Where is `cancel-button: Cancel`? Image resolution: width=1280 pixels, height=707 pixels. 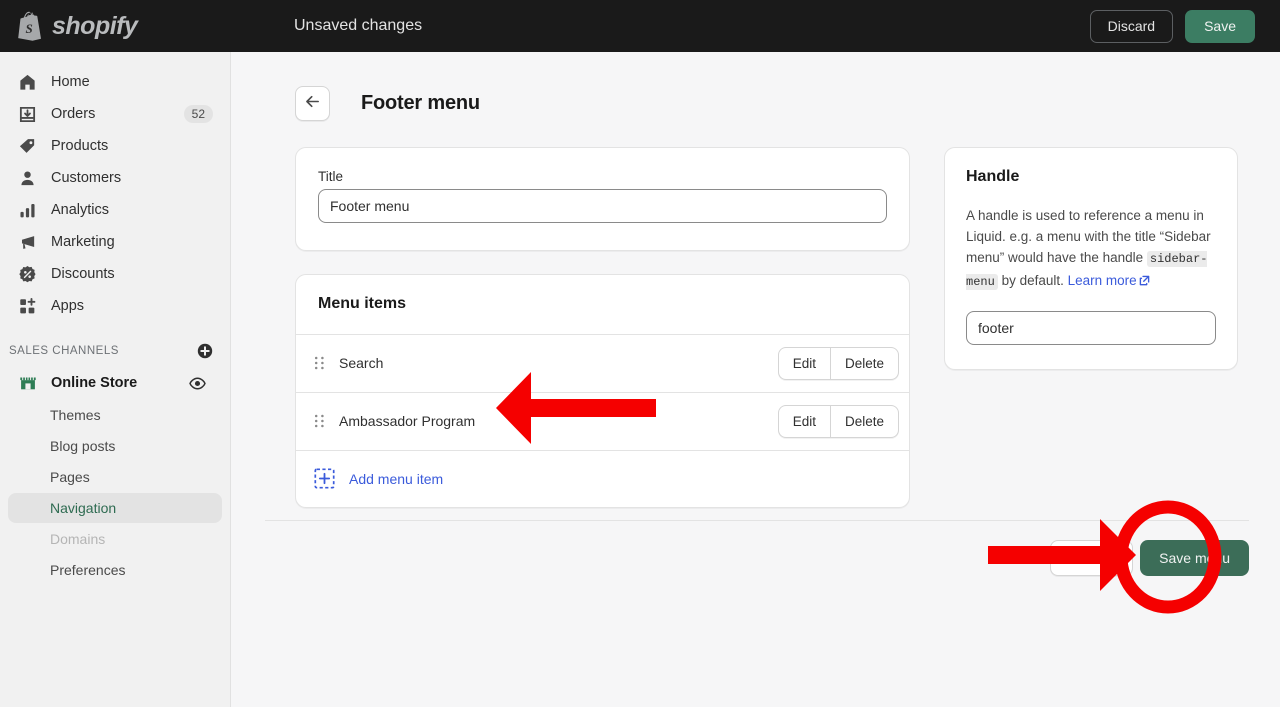 cancel-button: Cancel is located at coordinates (1091, 558).